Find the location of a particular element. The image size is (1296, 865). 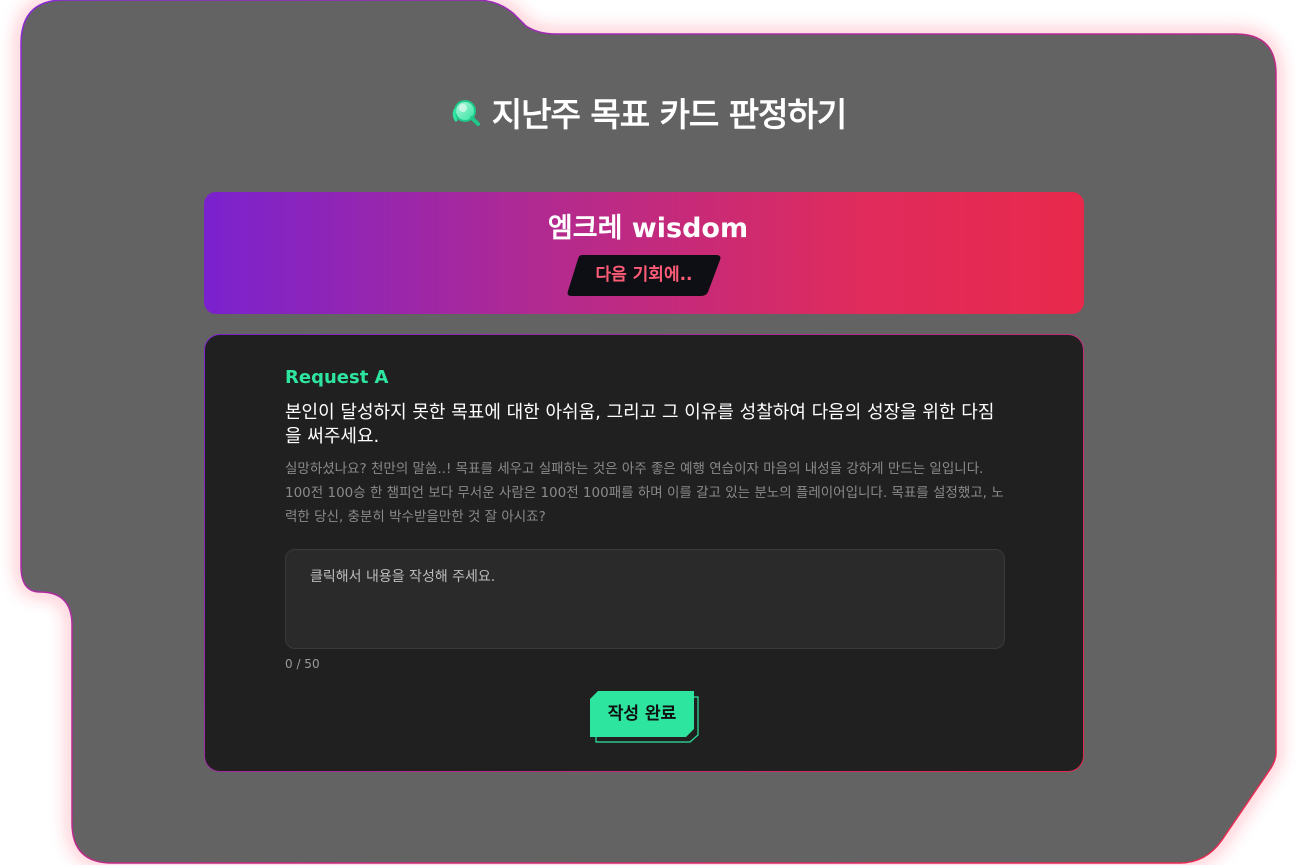

verdict-label: 다음 기회에.. is located at coordinates (644, 275).